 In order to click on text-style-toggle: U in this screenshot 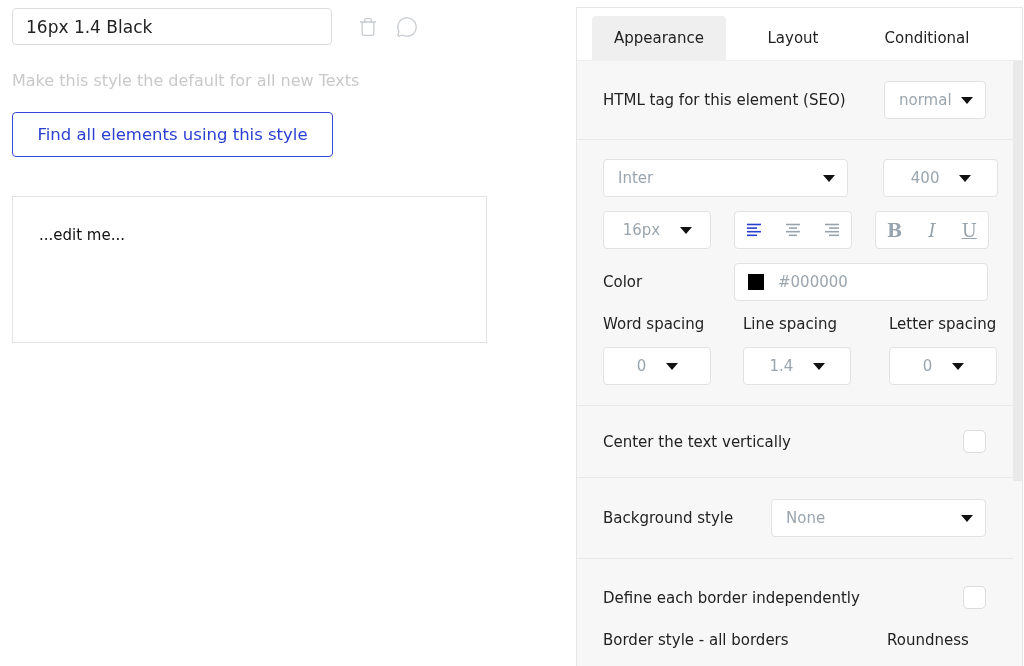, I will do `click(969, 230)`.